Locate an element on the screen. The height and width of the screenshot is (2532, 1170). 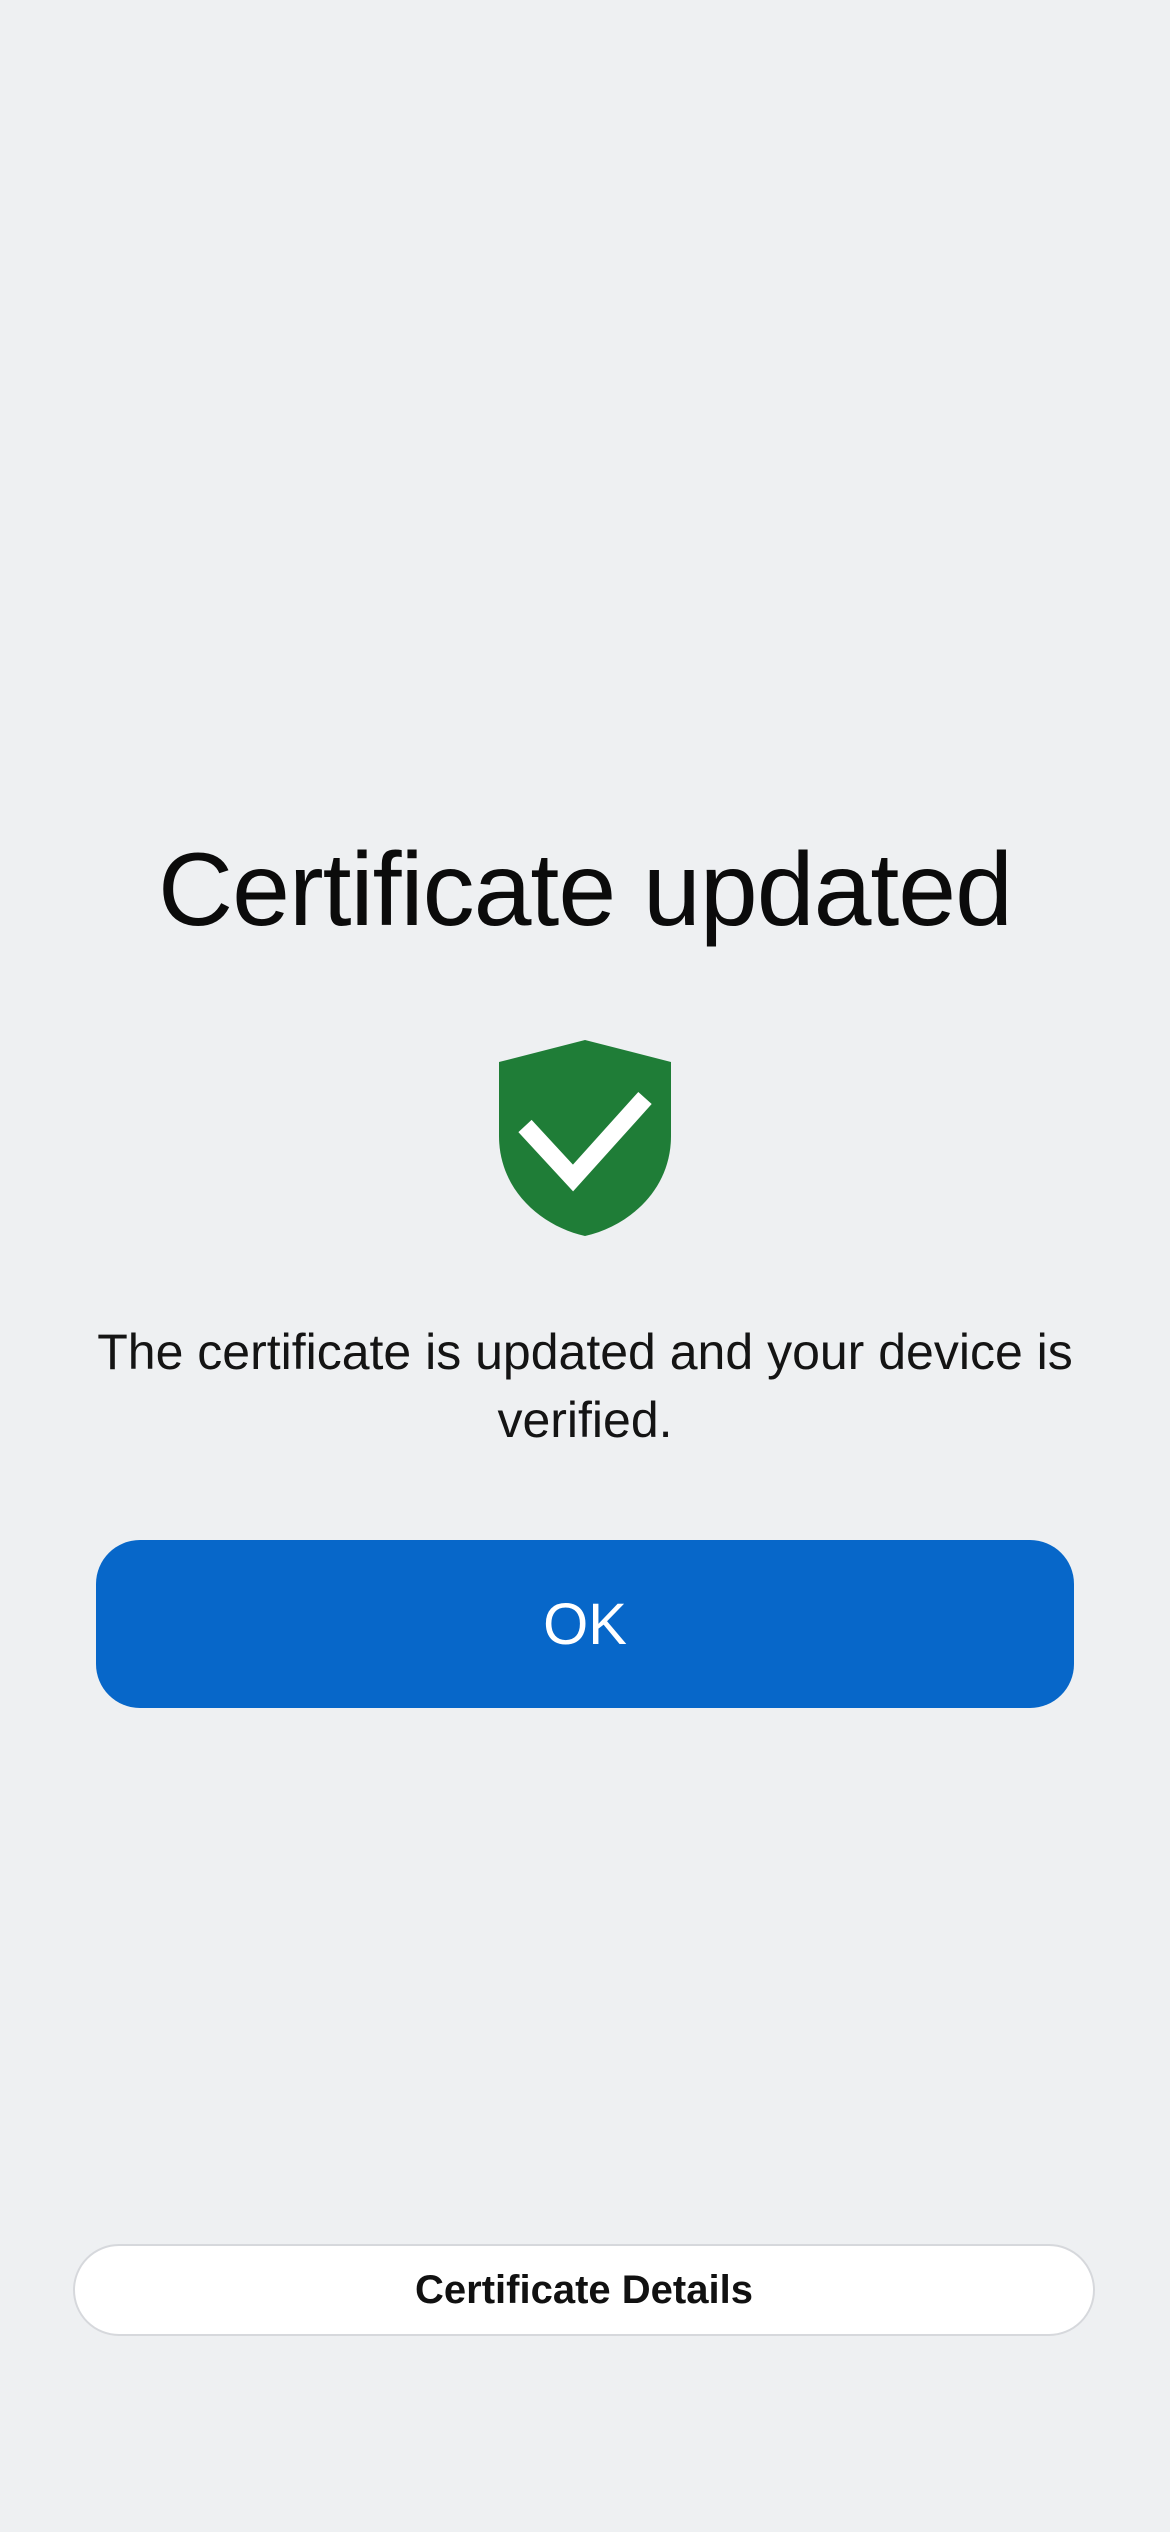
certificate-details-button: Certificate Details is located at coordinates (584, 2290).